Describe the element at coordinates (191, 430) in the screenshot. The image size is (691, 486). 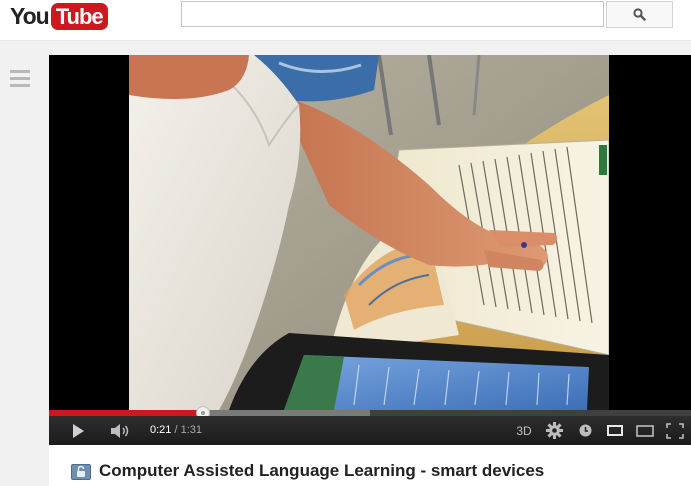
I see `duration: 1:31` at that location.